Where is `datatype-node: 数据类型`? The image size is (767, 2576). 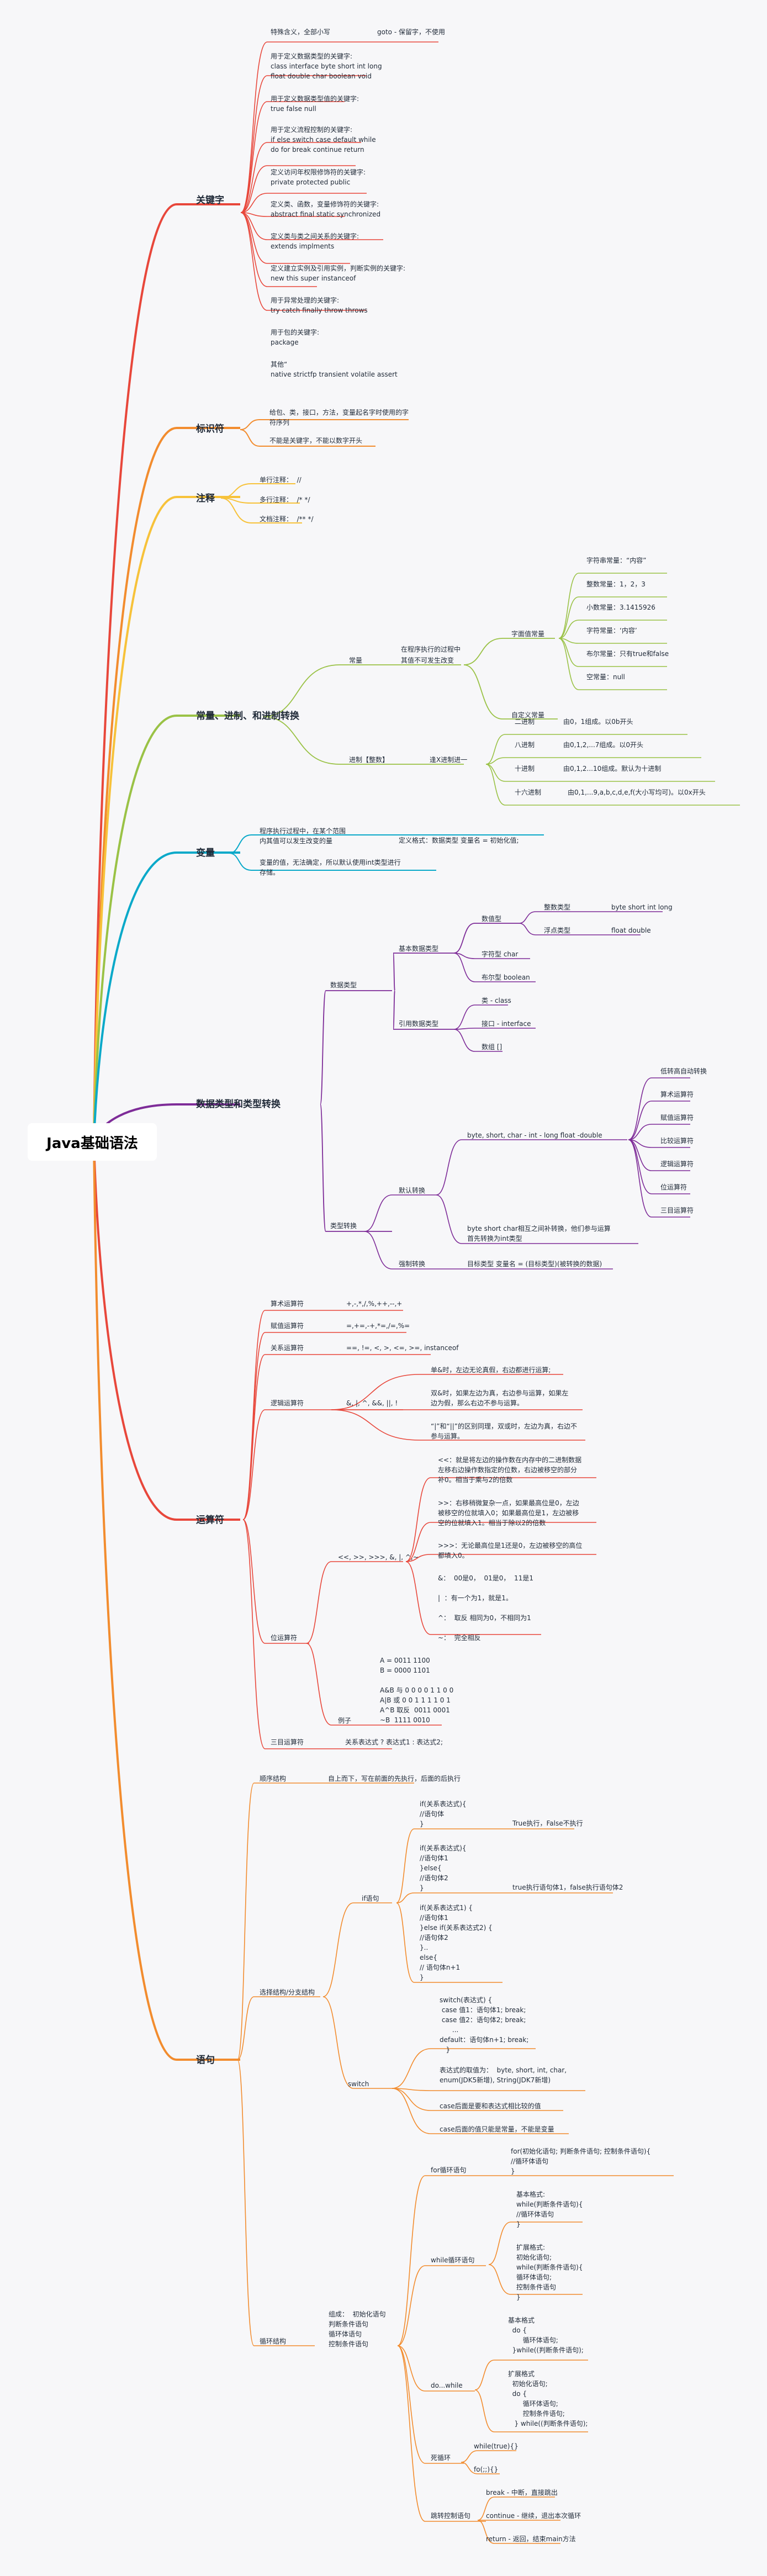 datatype-node: 数据类型 is located at coordinates (343, 986).